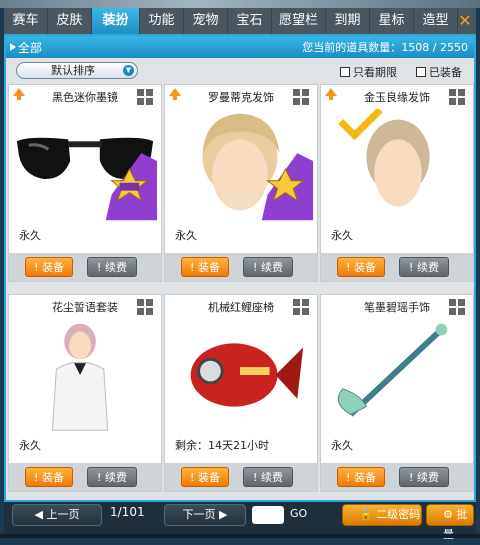 The width and height of the screenshot is (480, 545). What do you see at coordinates (465, 21) in the screenshot?
I see `close-icon: ✕` at bounding box center [465, 21].